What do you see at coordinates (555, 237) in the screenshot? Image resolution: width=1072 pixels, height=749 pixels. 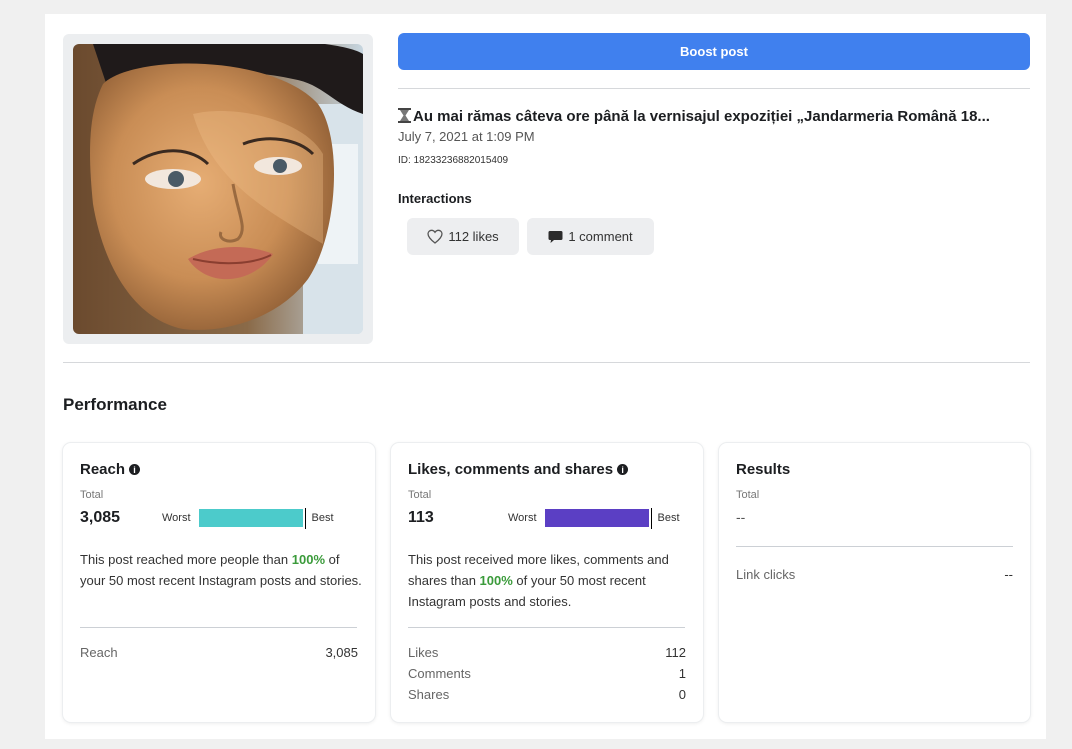 I see `comment-bubble-icon` at bounding box center [555, 237].